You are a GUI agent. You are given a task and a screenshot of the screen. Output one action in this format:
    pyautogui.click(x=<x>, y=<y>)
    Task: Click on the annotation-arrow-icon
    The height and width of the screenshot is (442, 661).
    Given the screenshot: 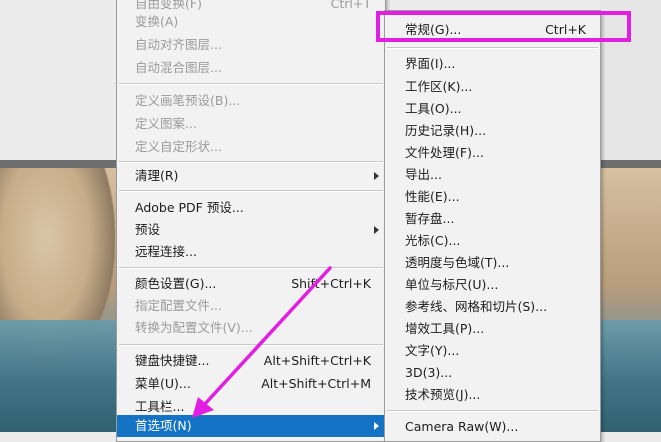 What is the action you would take?
    pyautogui.click(x=262, y=342)
    